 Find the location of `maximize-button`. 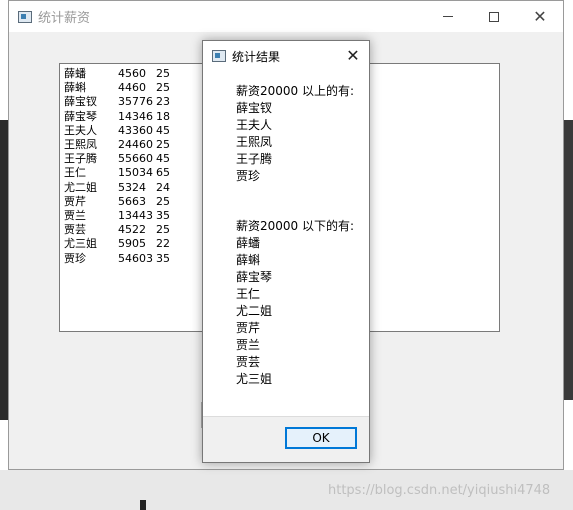

maximize-button is located at coordinates (494, 16).